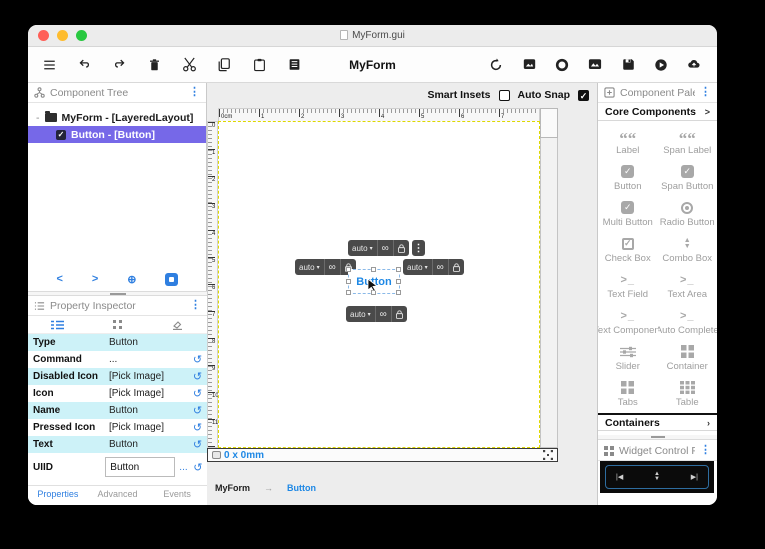 This screenshot has height=549, width=765. What do you see at coordinates (688, 249) in the screenshot?
I see `palette-item-combo-box: ▲ ▼ Combo Box` at bounding box center [688, 249].